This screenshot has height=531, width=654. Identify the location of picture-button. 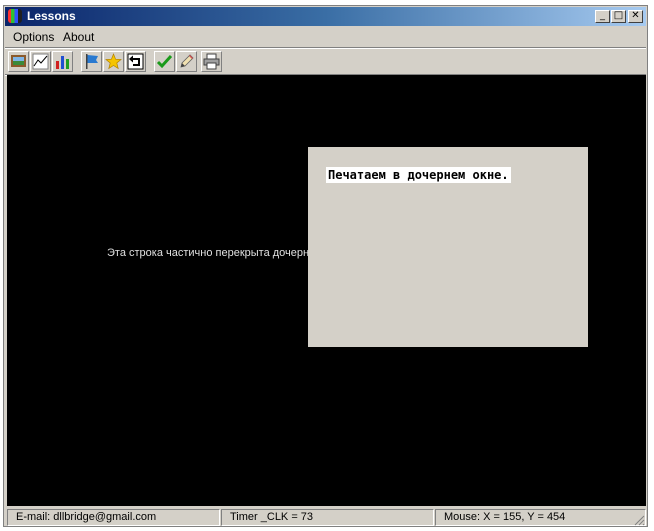
(18, 61).